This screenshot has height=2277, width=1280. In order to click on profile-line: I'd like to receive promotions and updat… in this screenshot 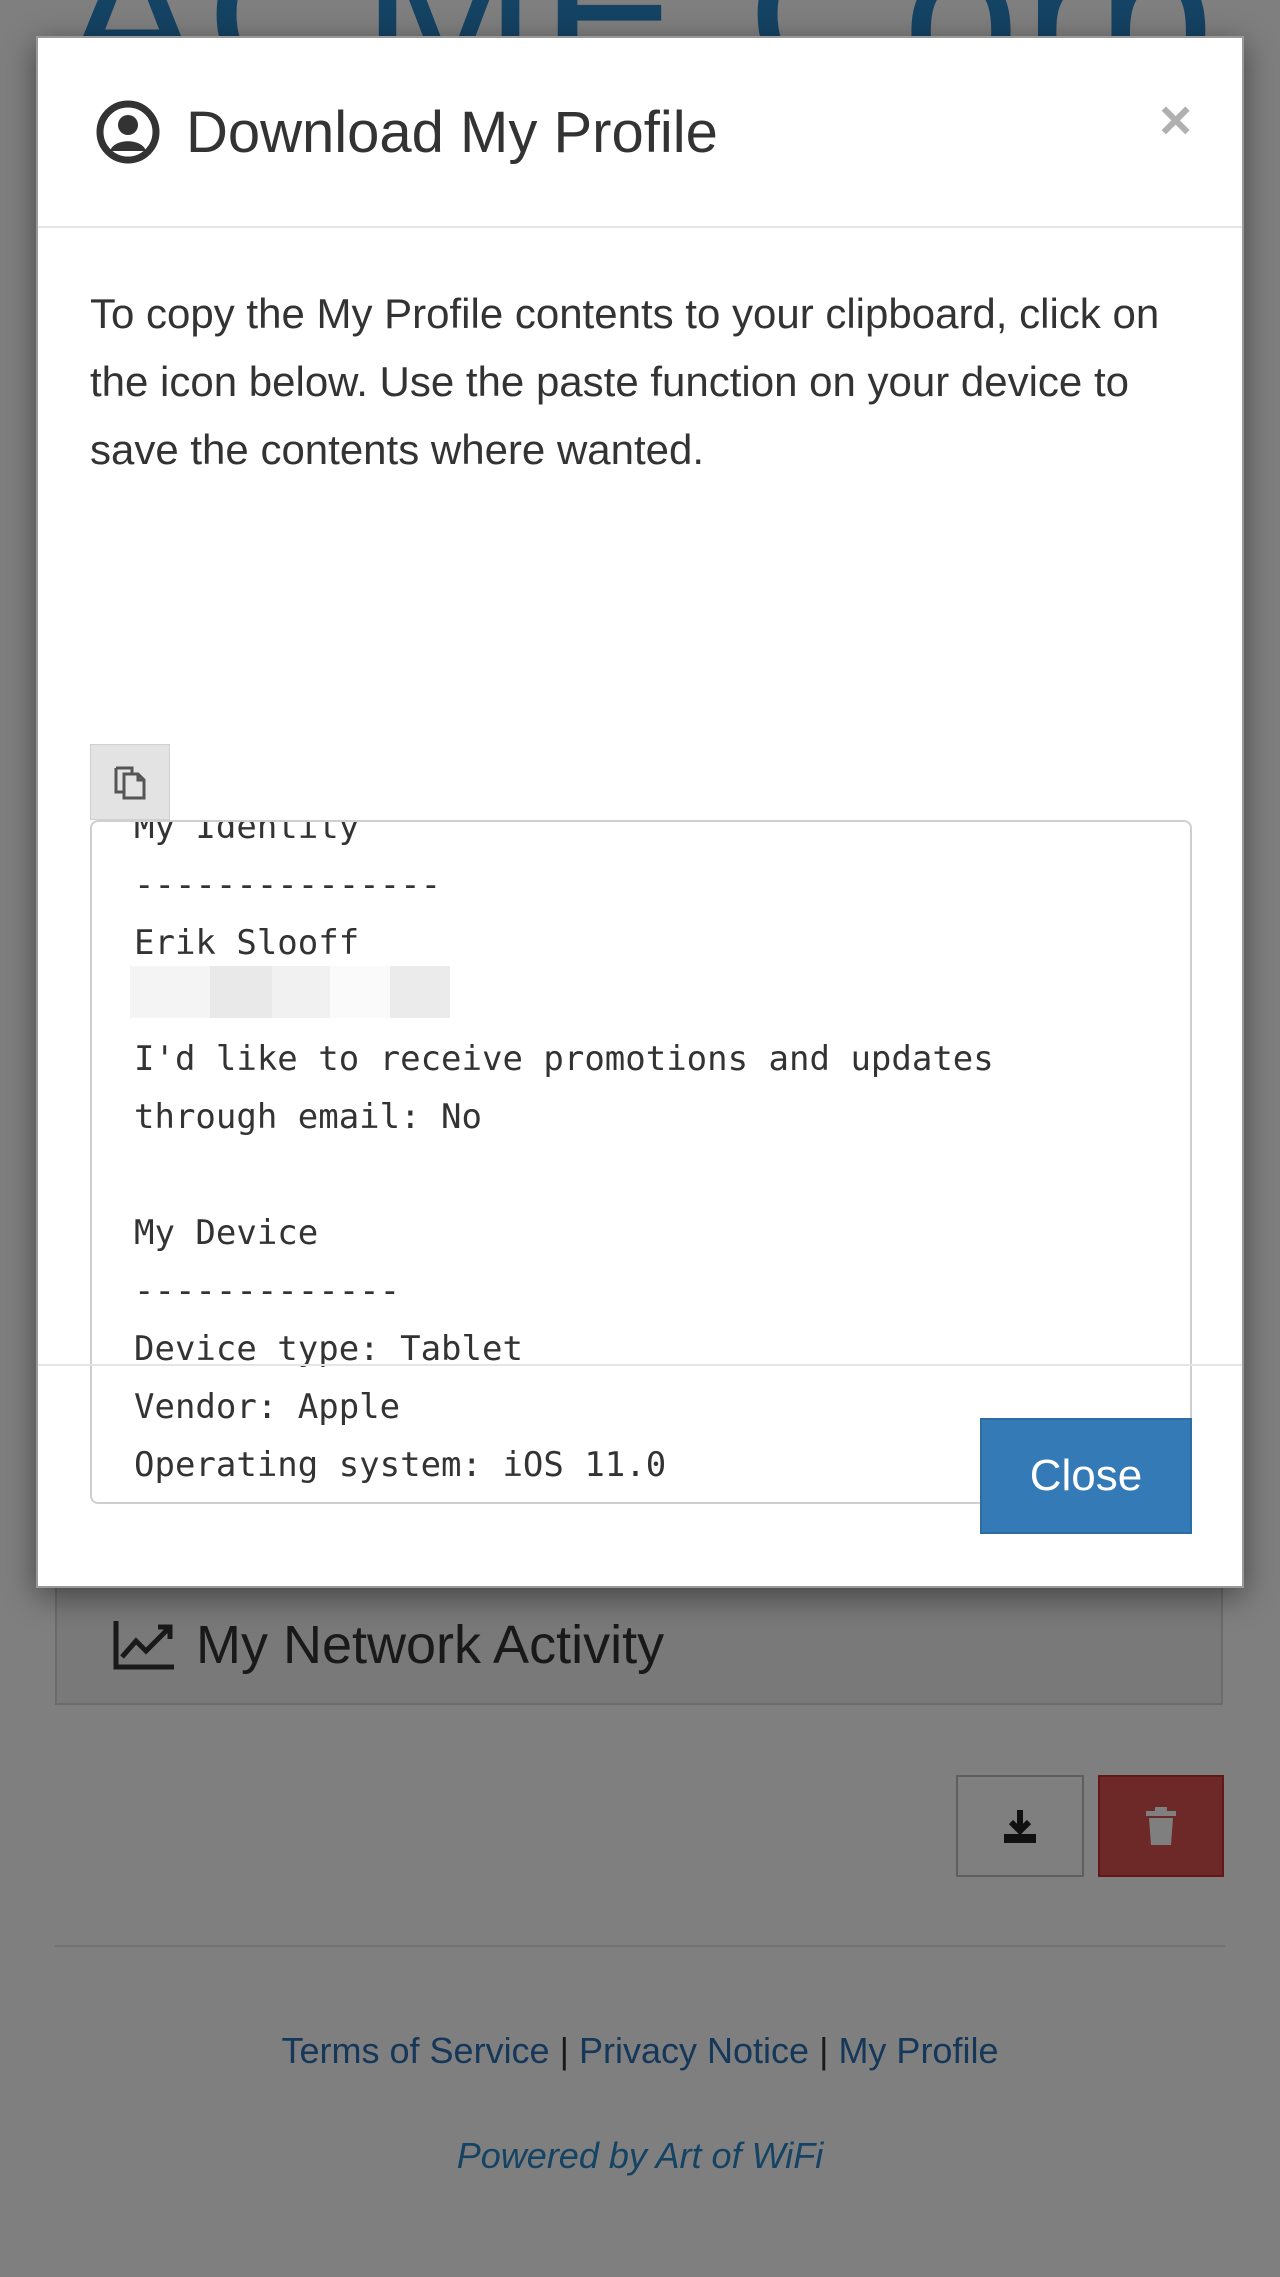, I will do `click(564, 1059)`.